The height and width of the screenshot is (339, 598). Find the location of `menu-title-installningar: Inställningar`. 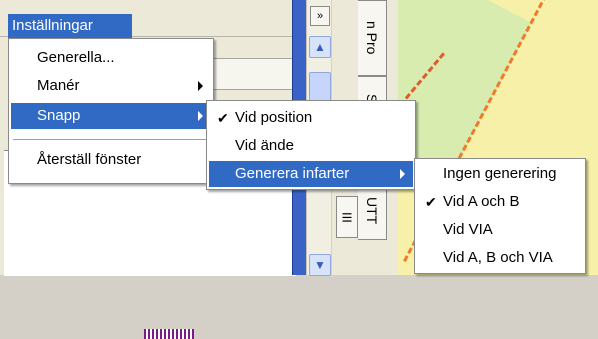

menu-title-installningar: Inställningar is located at coordinates (70, 26).